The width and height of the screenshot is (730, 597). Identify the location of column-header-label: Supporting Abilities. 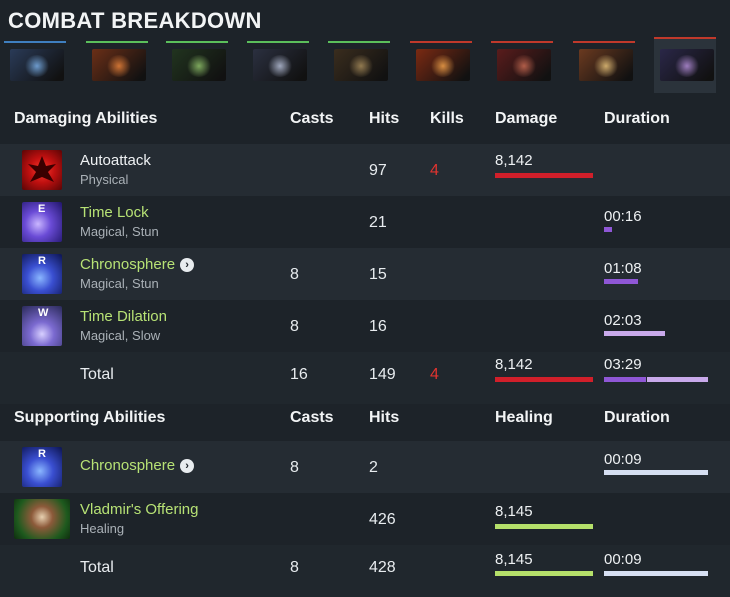
(90, 417).